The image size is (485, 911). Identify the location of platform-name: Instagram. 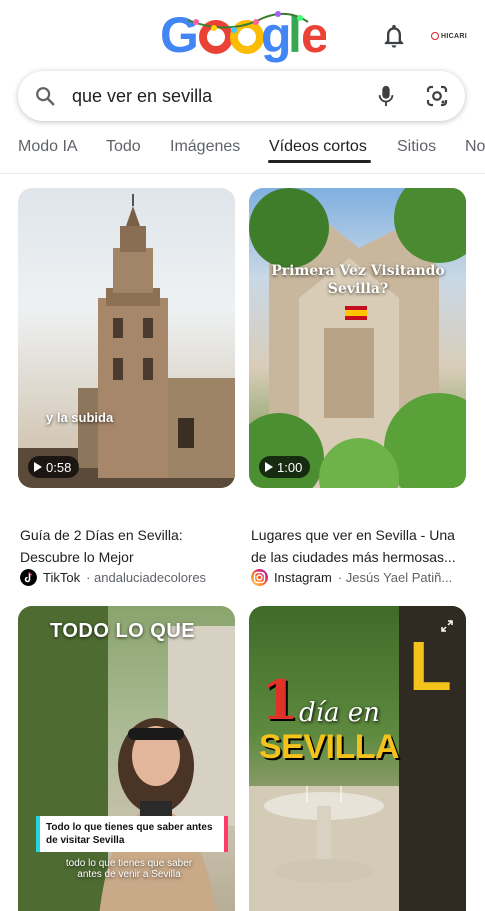
(303, 577).